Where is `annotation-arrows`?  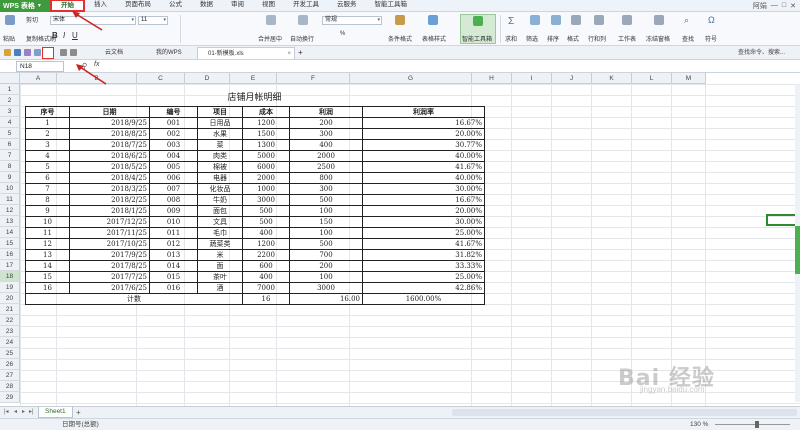 annotation-arrows is located at coordinates (89, 48).